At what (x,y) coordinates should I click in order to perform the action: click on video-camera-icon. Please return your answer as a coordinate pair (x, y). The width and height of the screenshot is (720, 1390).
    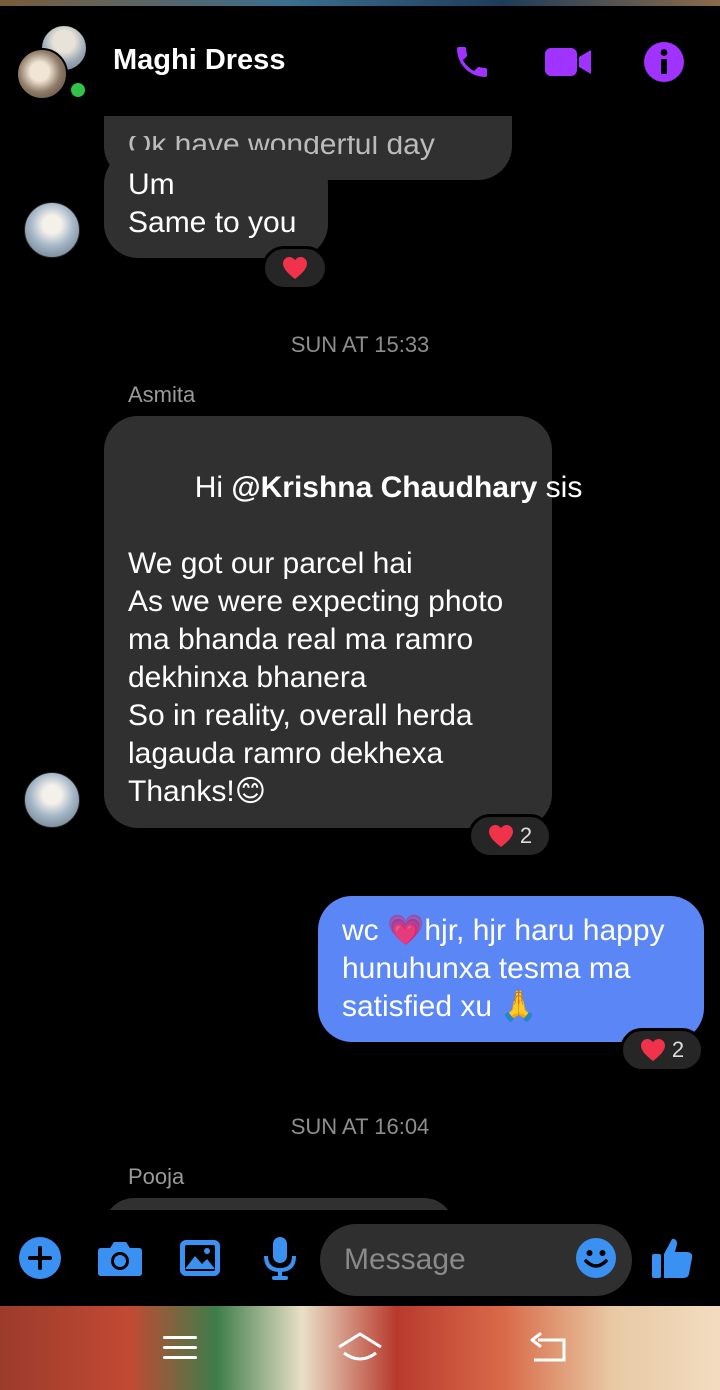
    Looking at the image, I should click on (568, 62).